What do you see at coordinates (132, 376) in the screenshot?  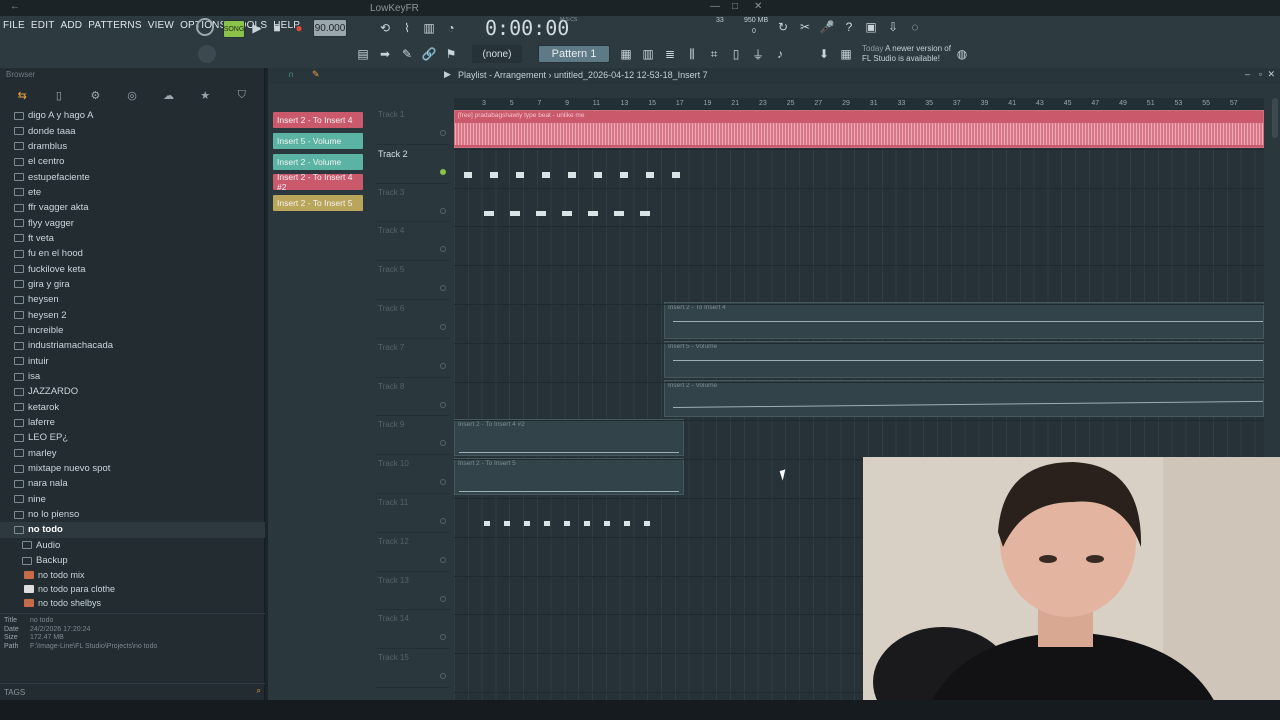 I see `folder-item: isa` at bounding box center [132, 376].